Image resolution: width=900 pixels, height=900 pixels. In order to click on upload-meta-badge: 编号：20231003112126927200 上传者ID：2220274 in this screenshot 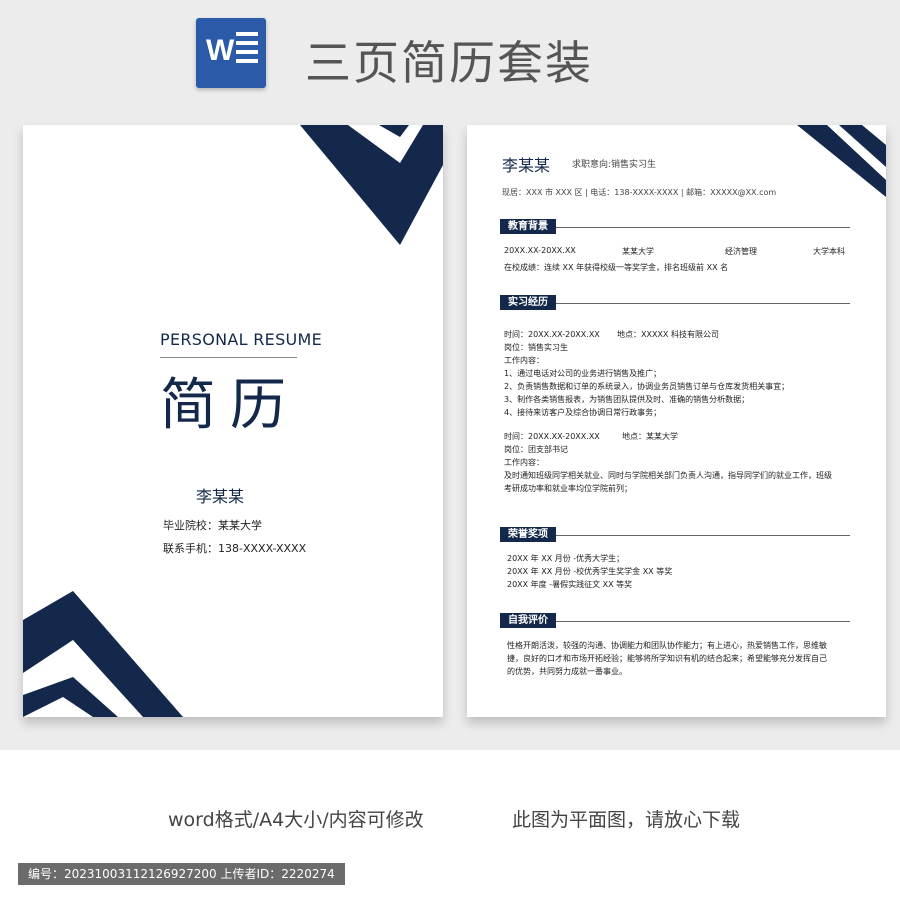, I will do `click(181, 874)`.